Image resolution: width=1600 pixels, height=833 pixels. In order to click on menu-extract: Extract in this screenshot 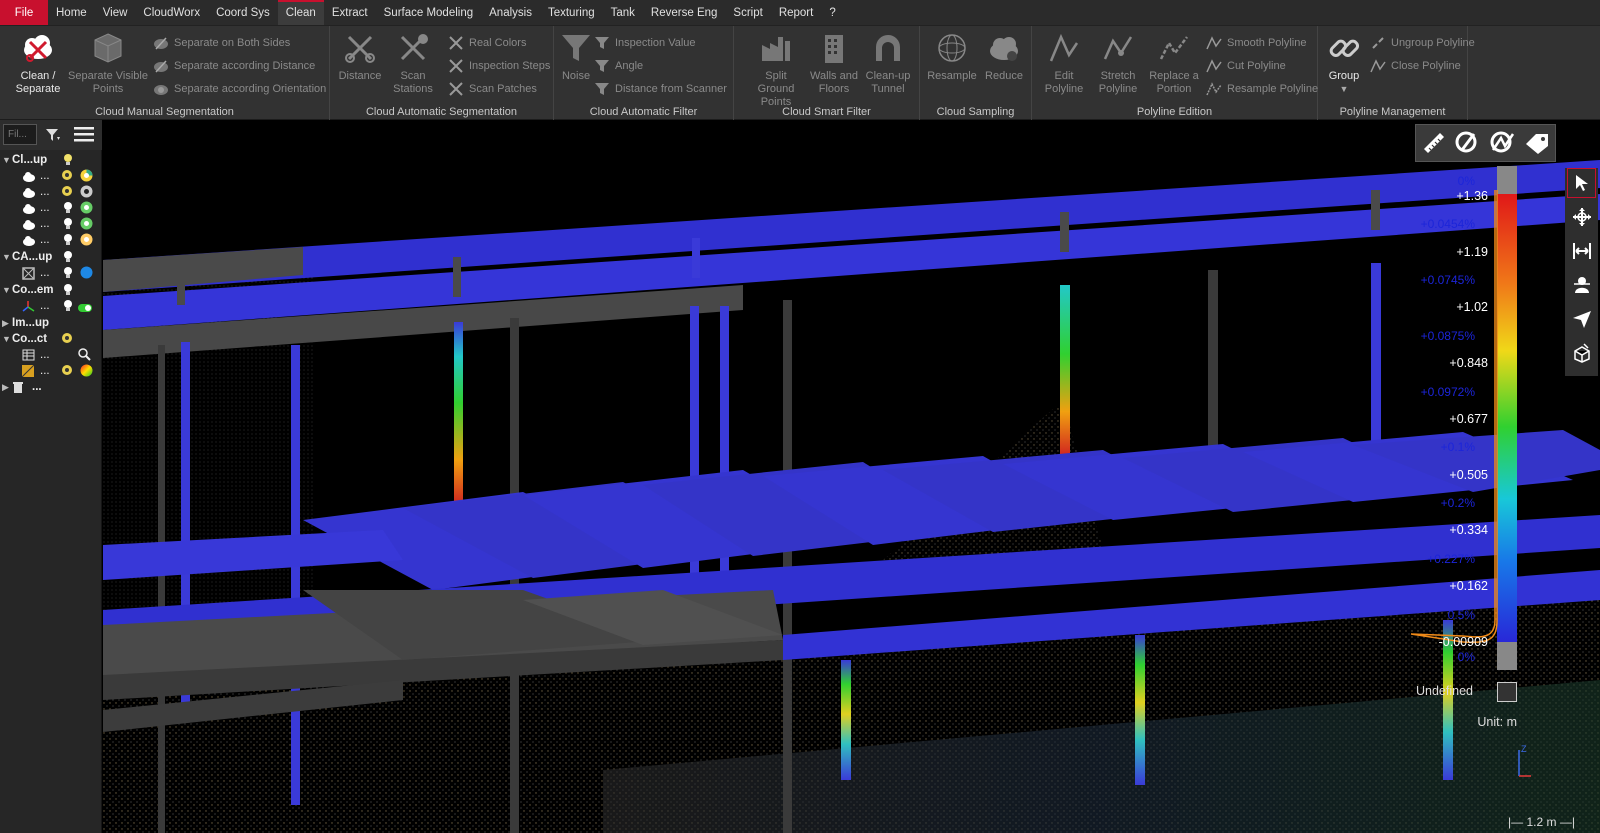, I will do `click(350, 12)`.